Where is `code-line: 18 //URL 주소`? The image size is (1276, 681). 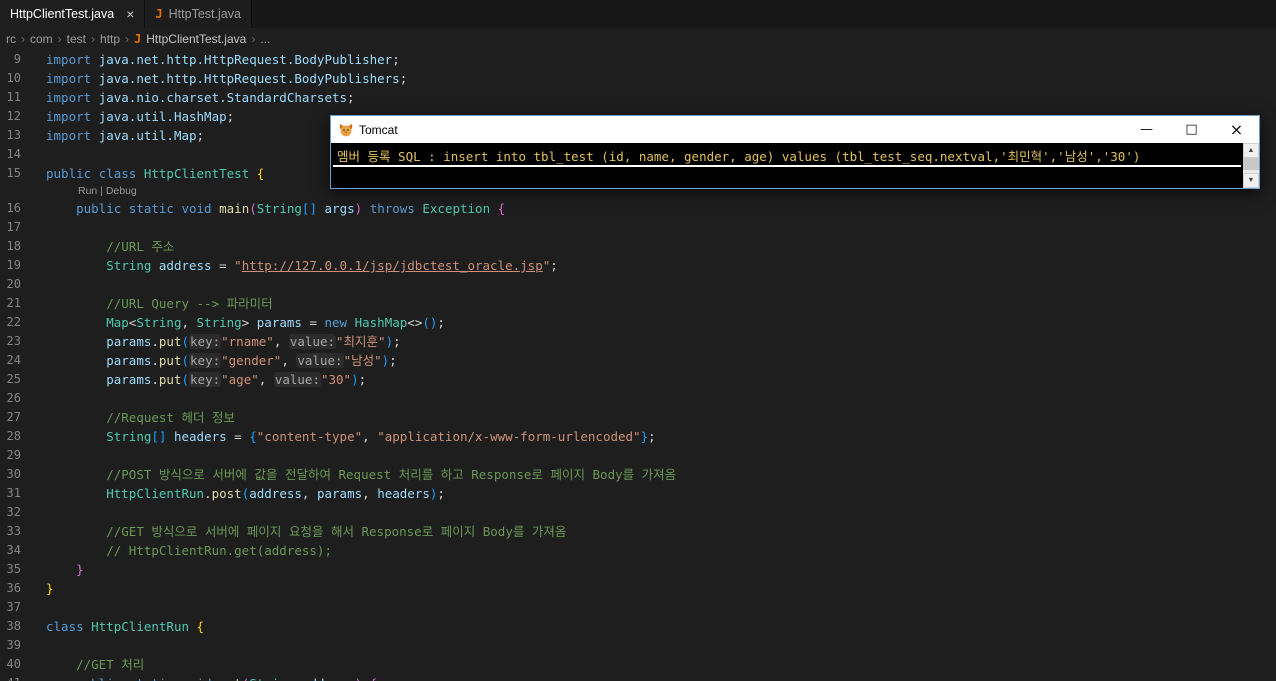 code-line: 18 //URL 주소 is located at coordinates (638, 246).